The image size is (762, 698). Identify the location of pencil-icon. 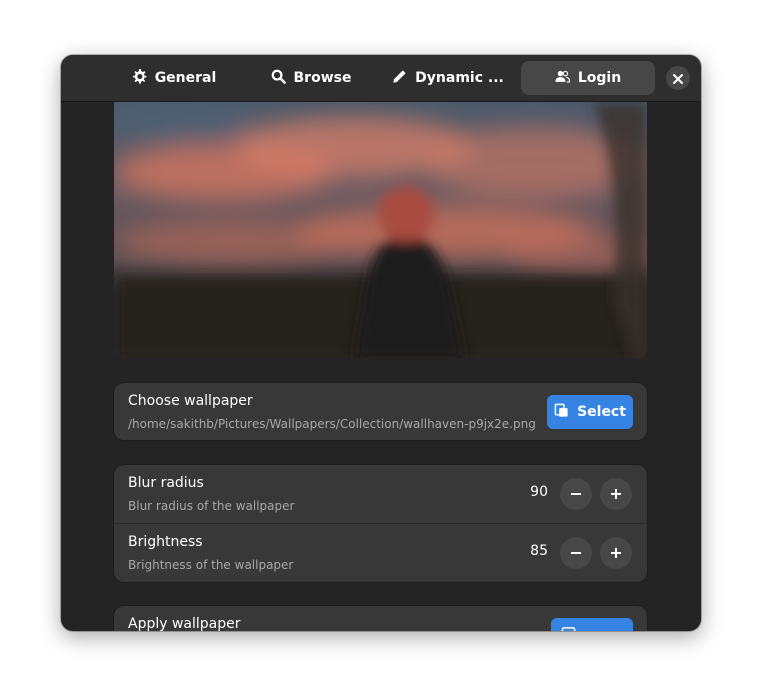
(399, 78).